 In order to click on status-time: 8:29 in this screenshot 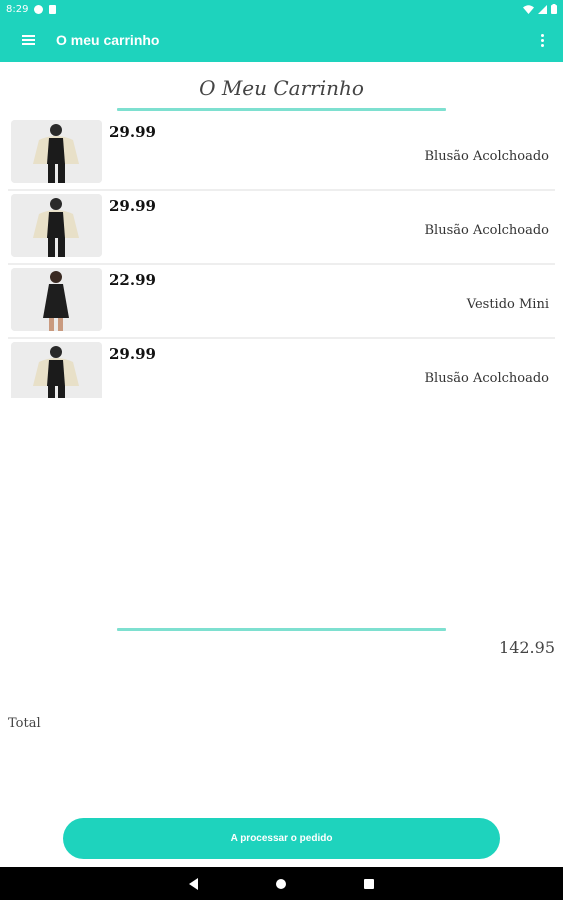, I will do `click(17, 9)`.